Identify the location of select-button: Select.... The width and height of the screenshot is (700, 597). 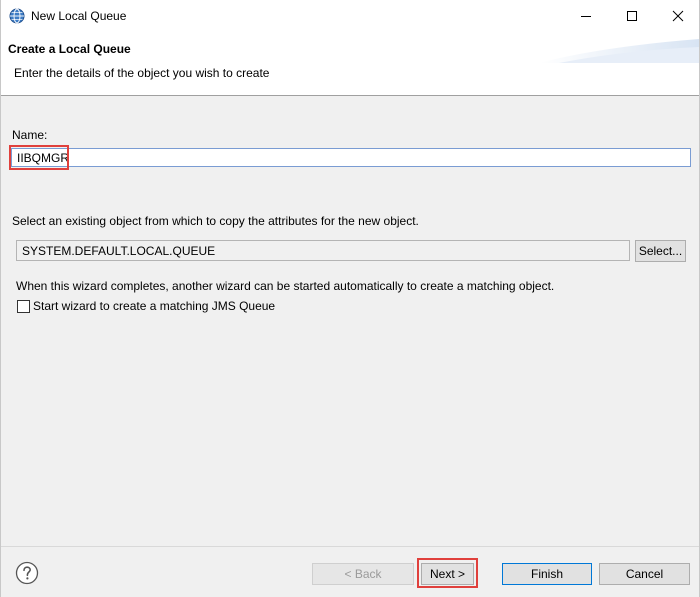
(660, 251).